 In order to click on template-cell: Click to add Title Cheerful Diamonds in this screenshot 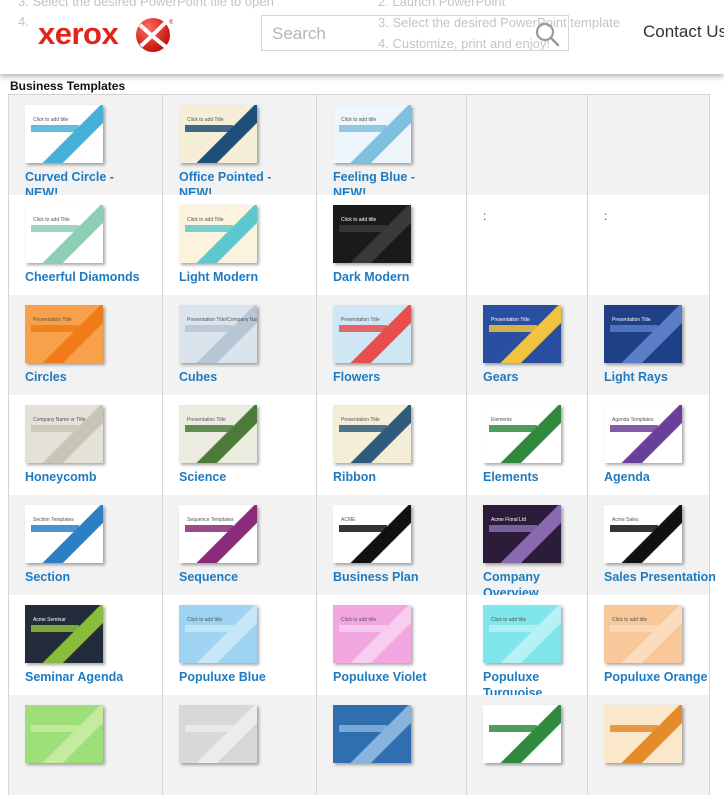, I will do `click(86, 245)`.